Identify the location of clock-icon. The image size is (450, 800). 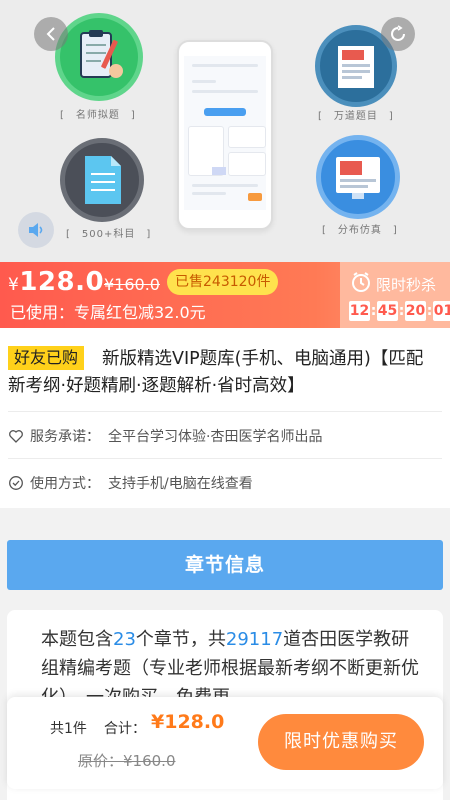
(361, 282).